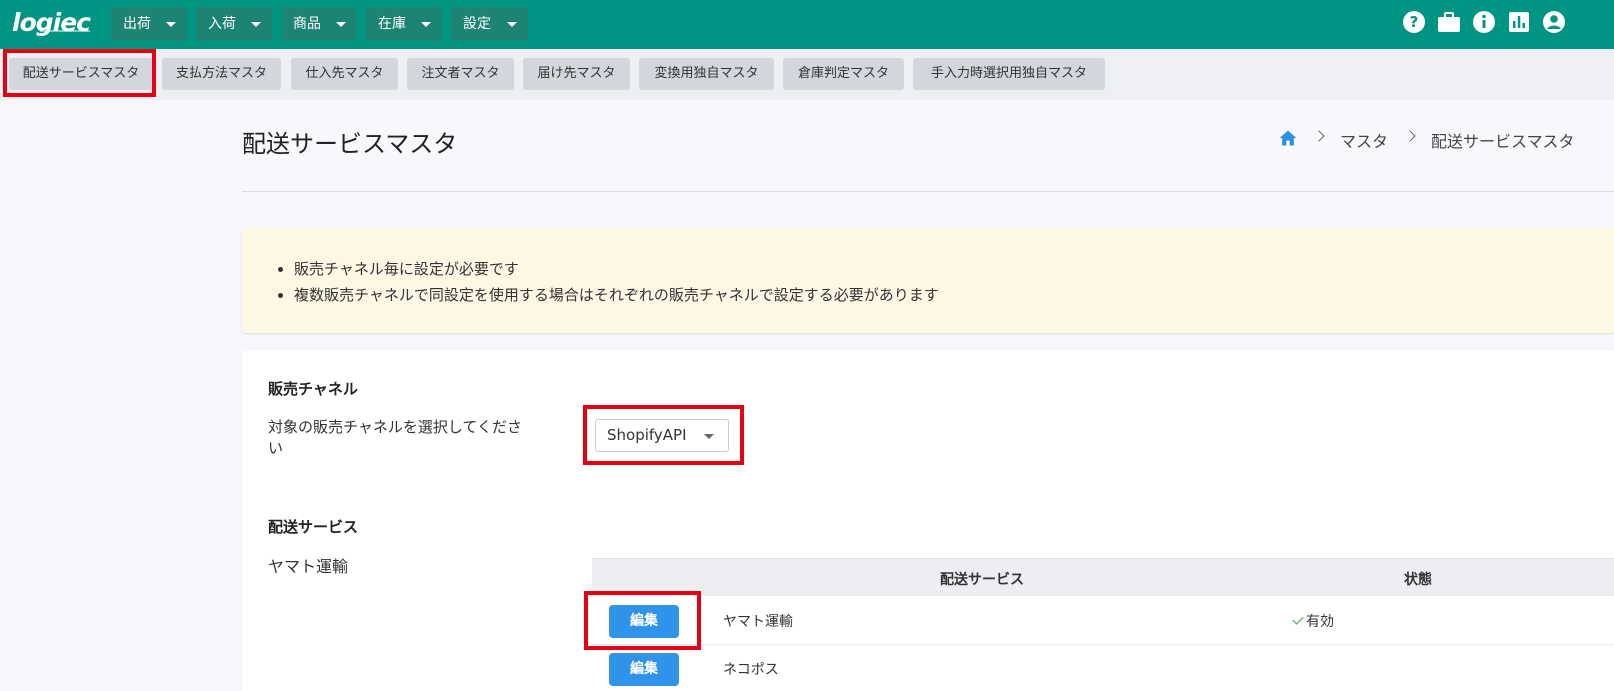  What do you see at coordinates (928, 191) in the screenshot?
I see `header-divider` at bounding box center [928, 191].